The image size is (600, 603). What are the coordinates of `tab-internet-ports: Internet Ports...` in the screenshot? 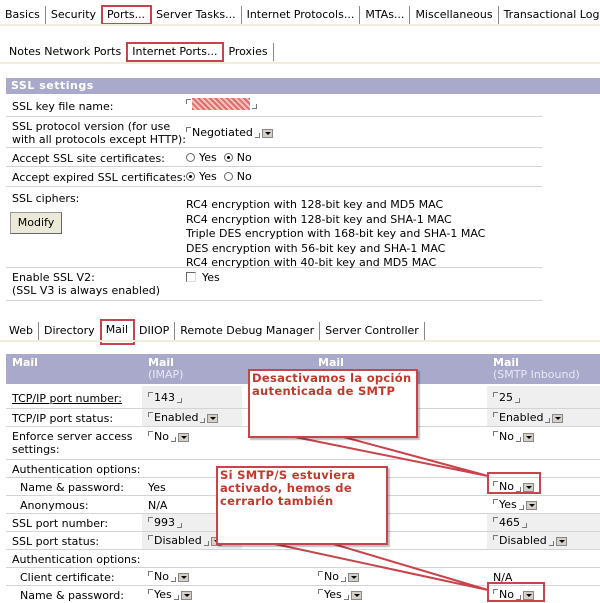 It's located at (175, 52).